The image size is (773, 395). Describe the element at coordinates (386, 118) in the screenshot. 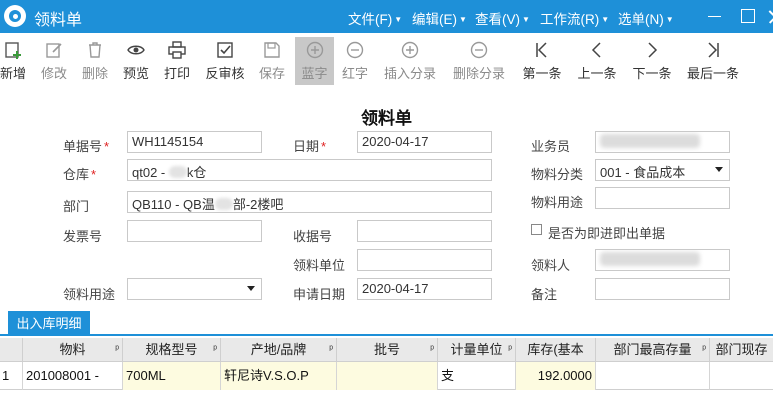

I see `form-title: 领料单` at that location.